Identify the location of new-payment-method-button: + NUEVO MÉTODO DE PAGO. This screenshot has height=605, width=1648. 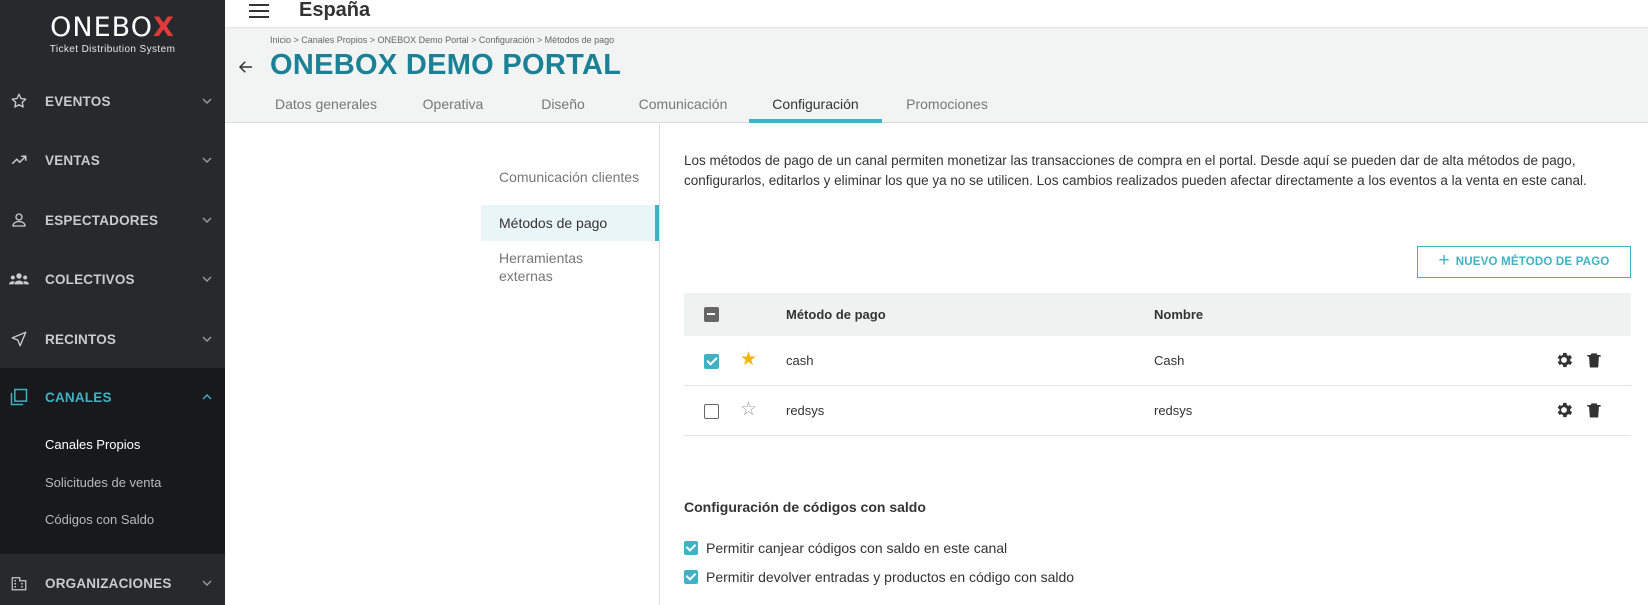
(1524, 262).